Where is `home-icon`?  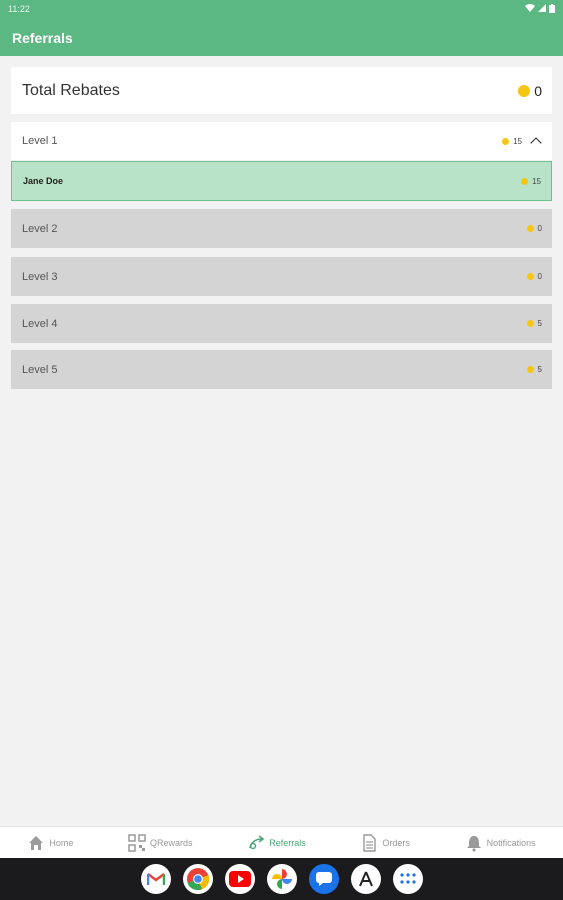
home-icon is located at coordinates (36, 843).